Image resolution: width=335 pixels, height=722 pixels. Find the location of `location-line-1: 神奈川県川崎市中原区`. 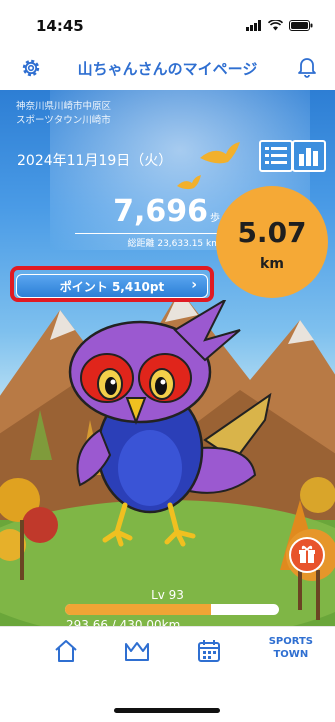

location-line-1: 神奈川県川崎市中原区 is located at coordinates (64, 106).